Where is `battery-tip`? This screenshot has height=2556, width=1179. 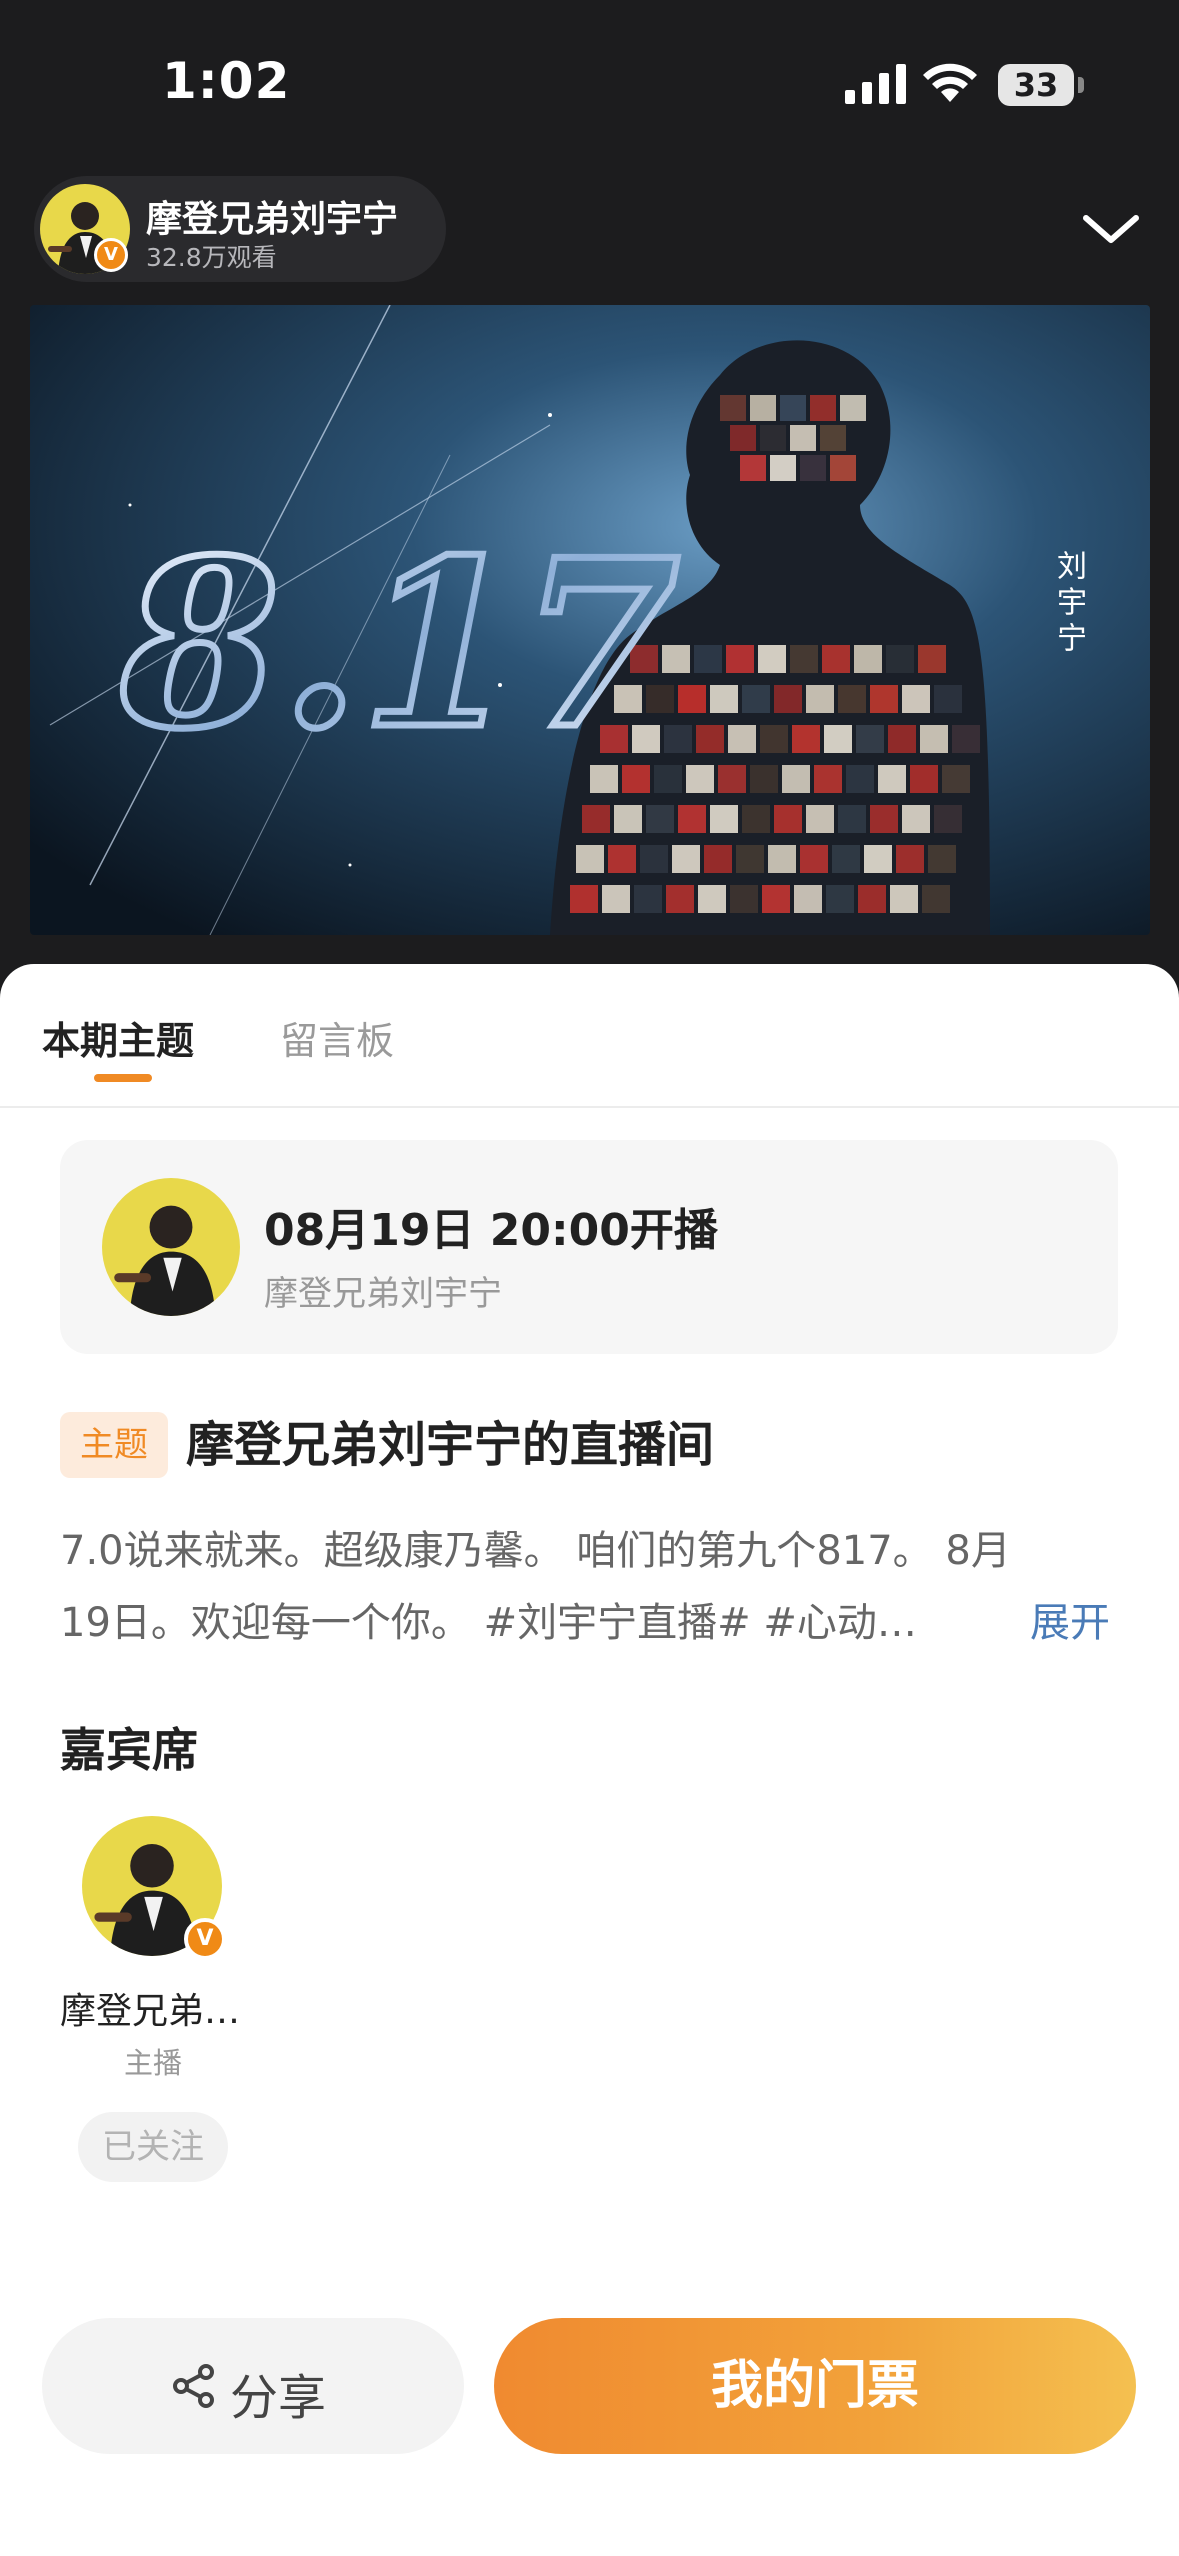
battery-tip is located at coordinates (1081, 85).